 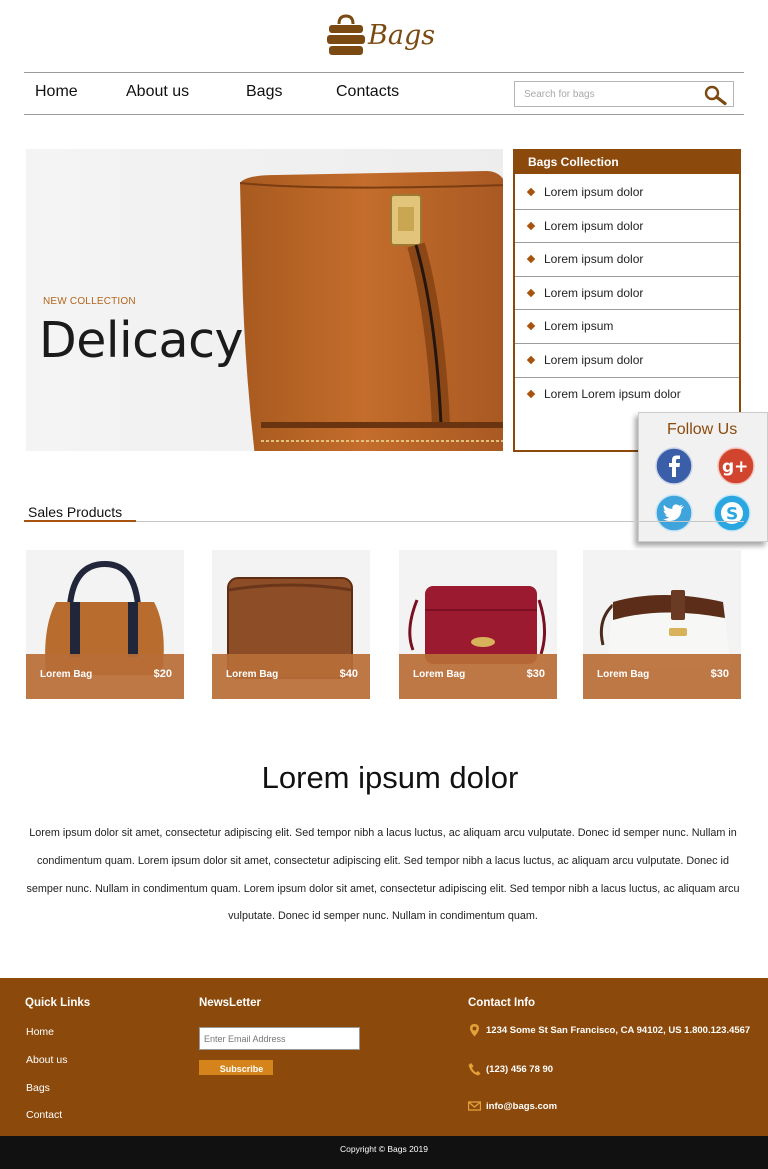 What do you see at coordinates (474, 1030) in the screenshot?
I see `map-pin-icon` at bounding box center [474, 1030].